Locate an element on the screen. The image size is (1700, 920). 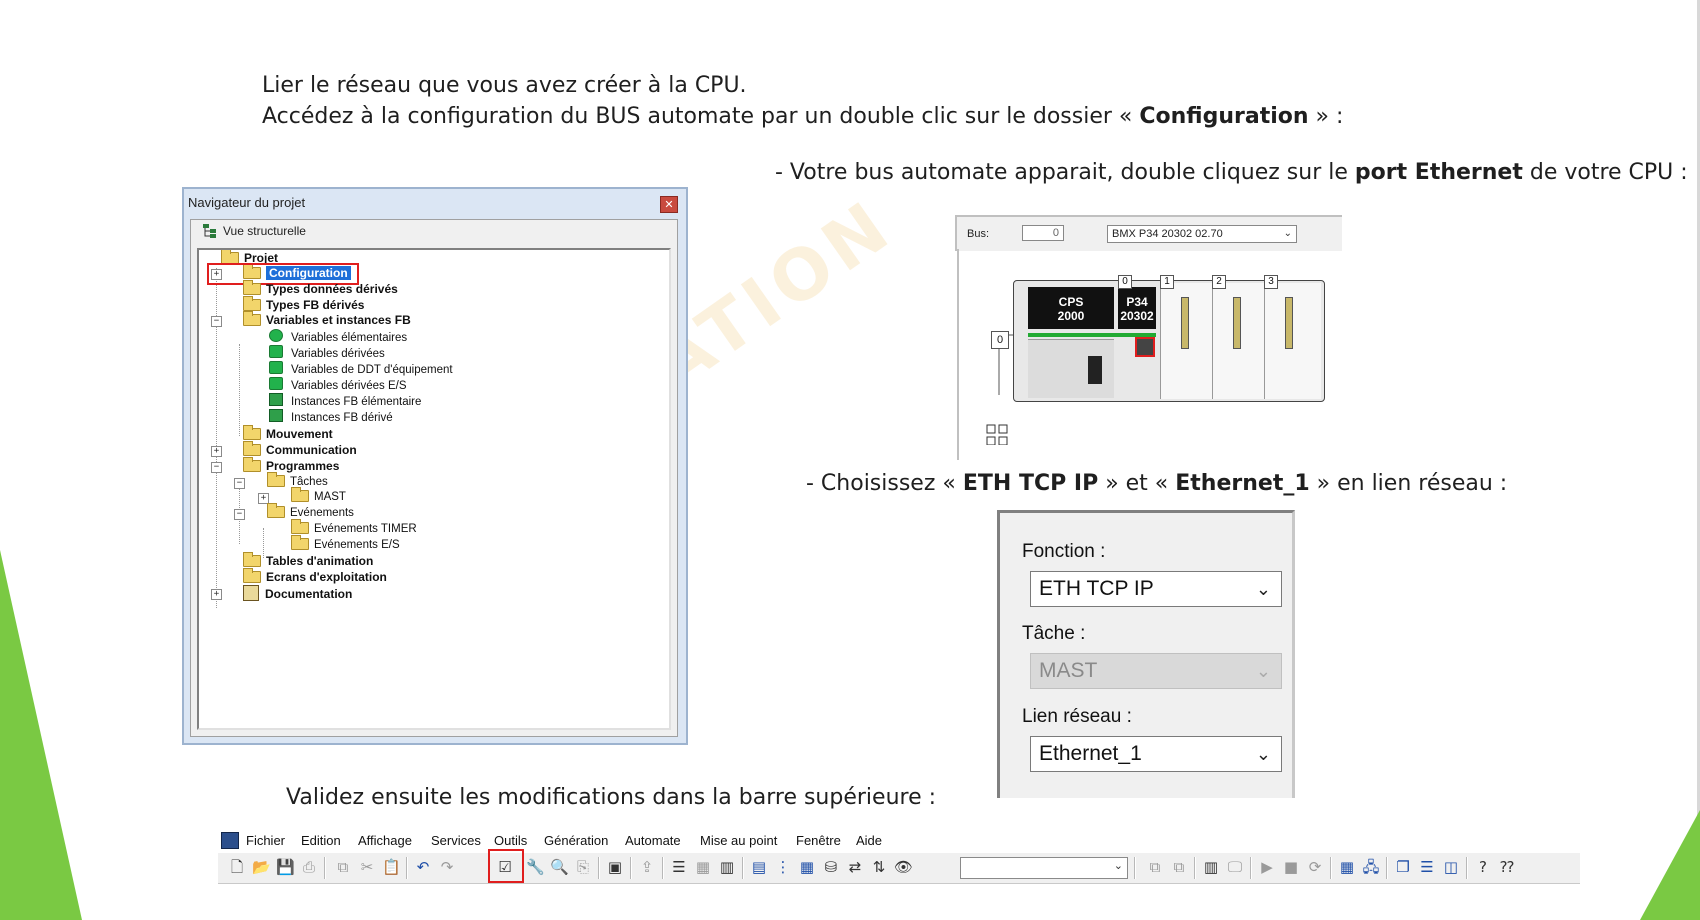
tree-item-variables: Variables et instances FB is located at coordinates (327, 319).